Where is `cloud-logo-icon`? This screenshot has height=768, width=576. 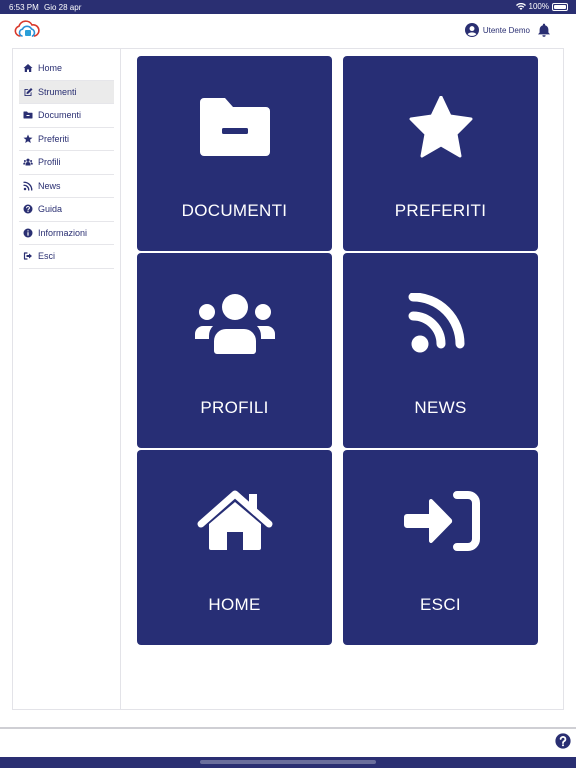 cloud-logo-icon is located at coordinates (27, 30).